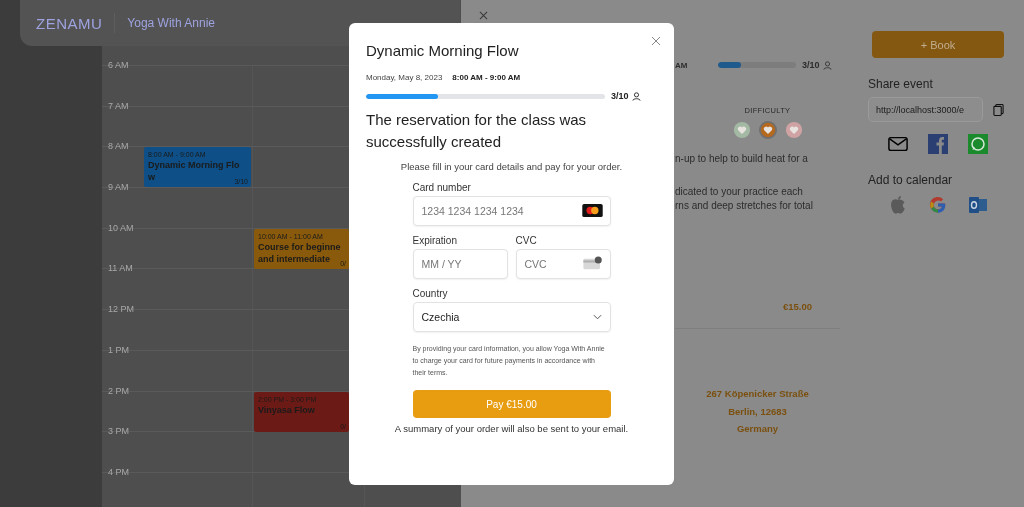 Image resolution: width=1024 pixels, height=507 pixels. I want to click on hour-label: 9 AM, so click(118, 188).